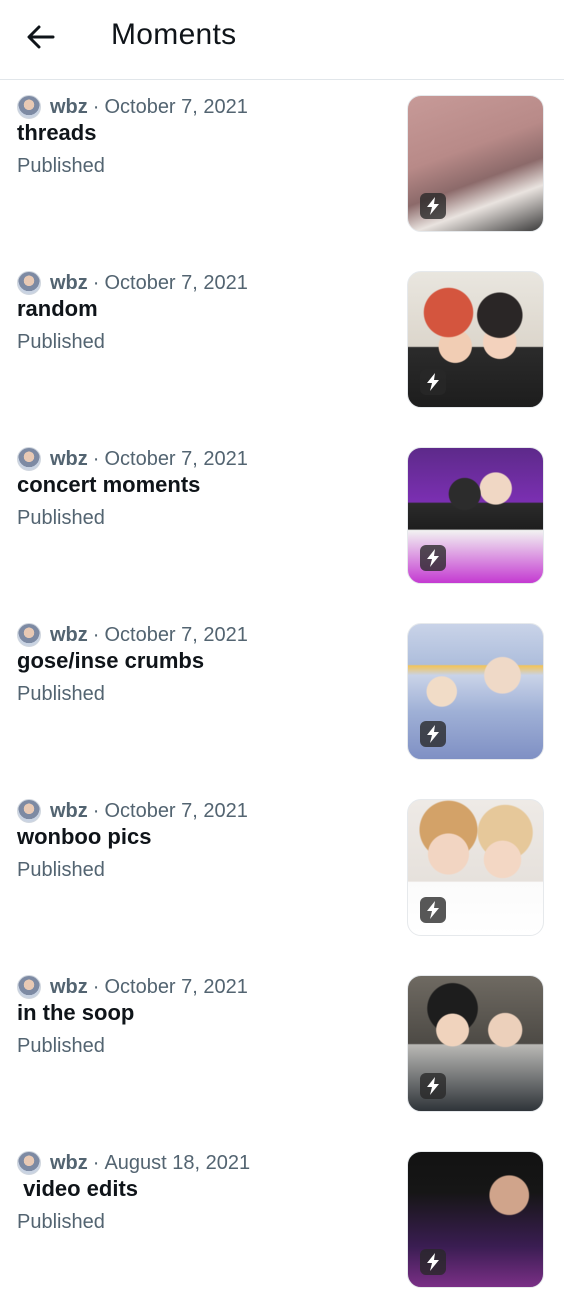  What do you see at coordinates (174, 34) in the screenshot?
I see `page-title: Moments` at bounding box center [174, 34].